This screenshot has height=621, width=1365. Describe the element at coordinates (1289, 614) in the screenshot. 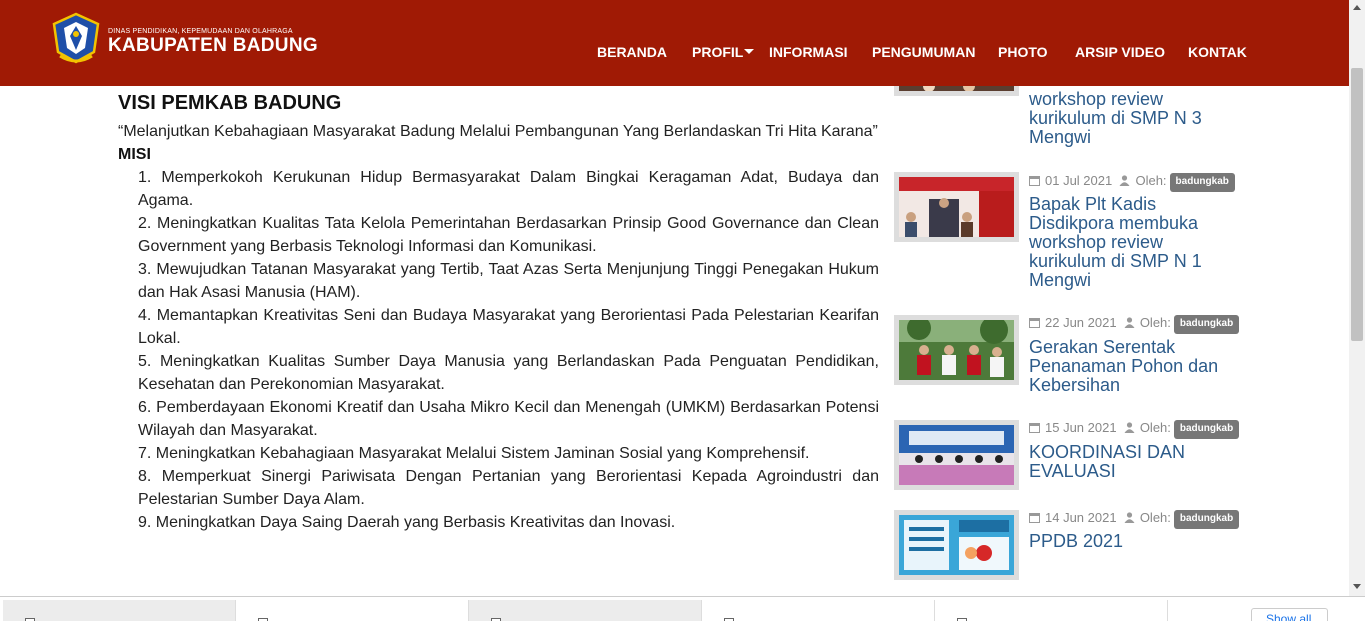

I see `show-all-downloads-button: Show all` at that location.